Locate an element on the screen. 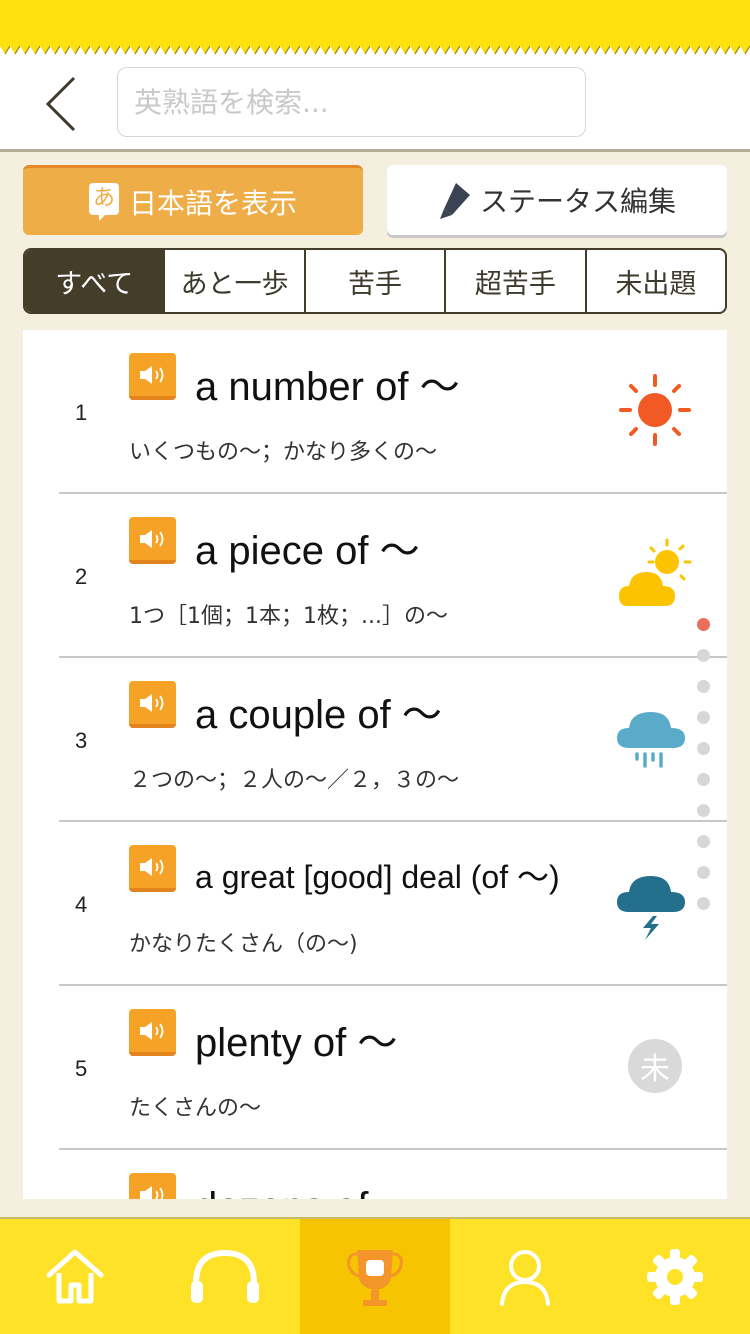  tab-unasked: 未出題 is located at coordinates (654, 281).